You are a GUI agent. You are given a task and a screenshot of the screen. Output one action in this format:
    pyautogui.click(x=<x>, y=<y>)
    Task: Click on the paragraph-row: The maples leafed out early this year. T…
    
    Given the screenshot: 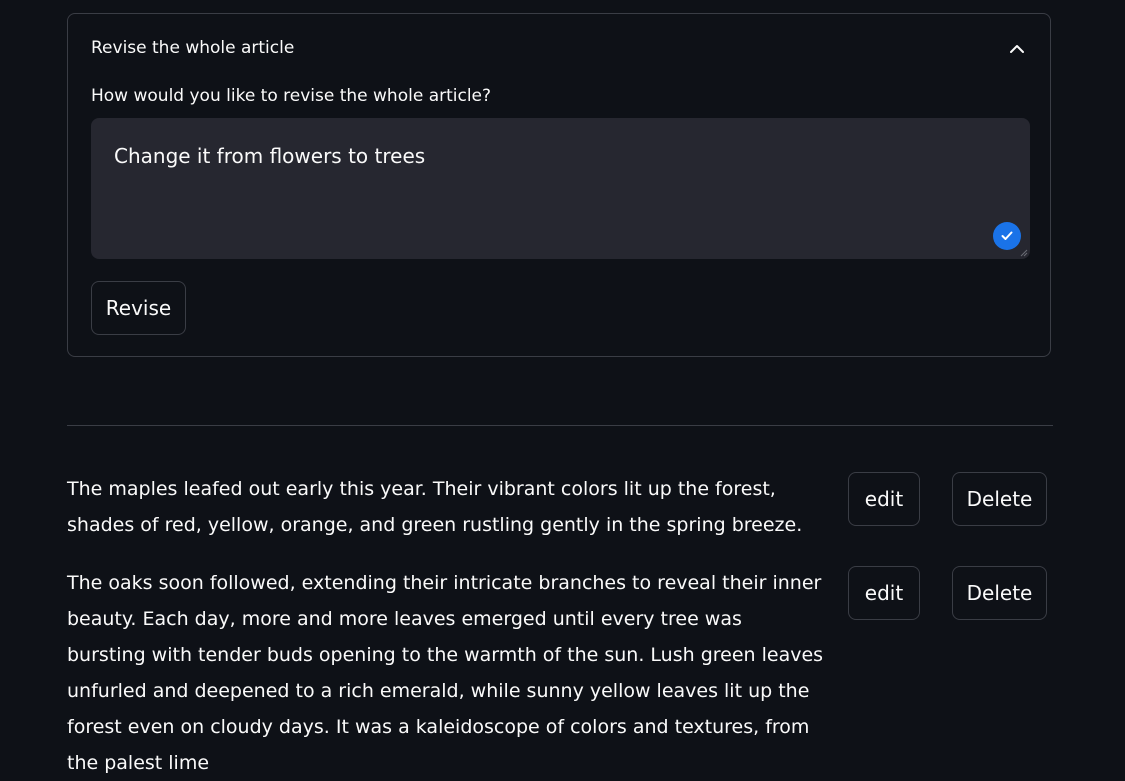 What is the action you would take?
    pyautogui.click(x=560, y=511)
    